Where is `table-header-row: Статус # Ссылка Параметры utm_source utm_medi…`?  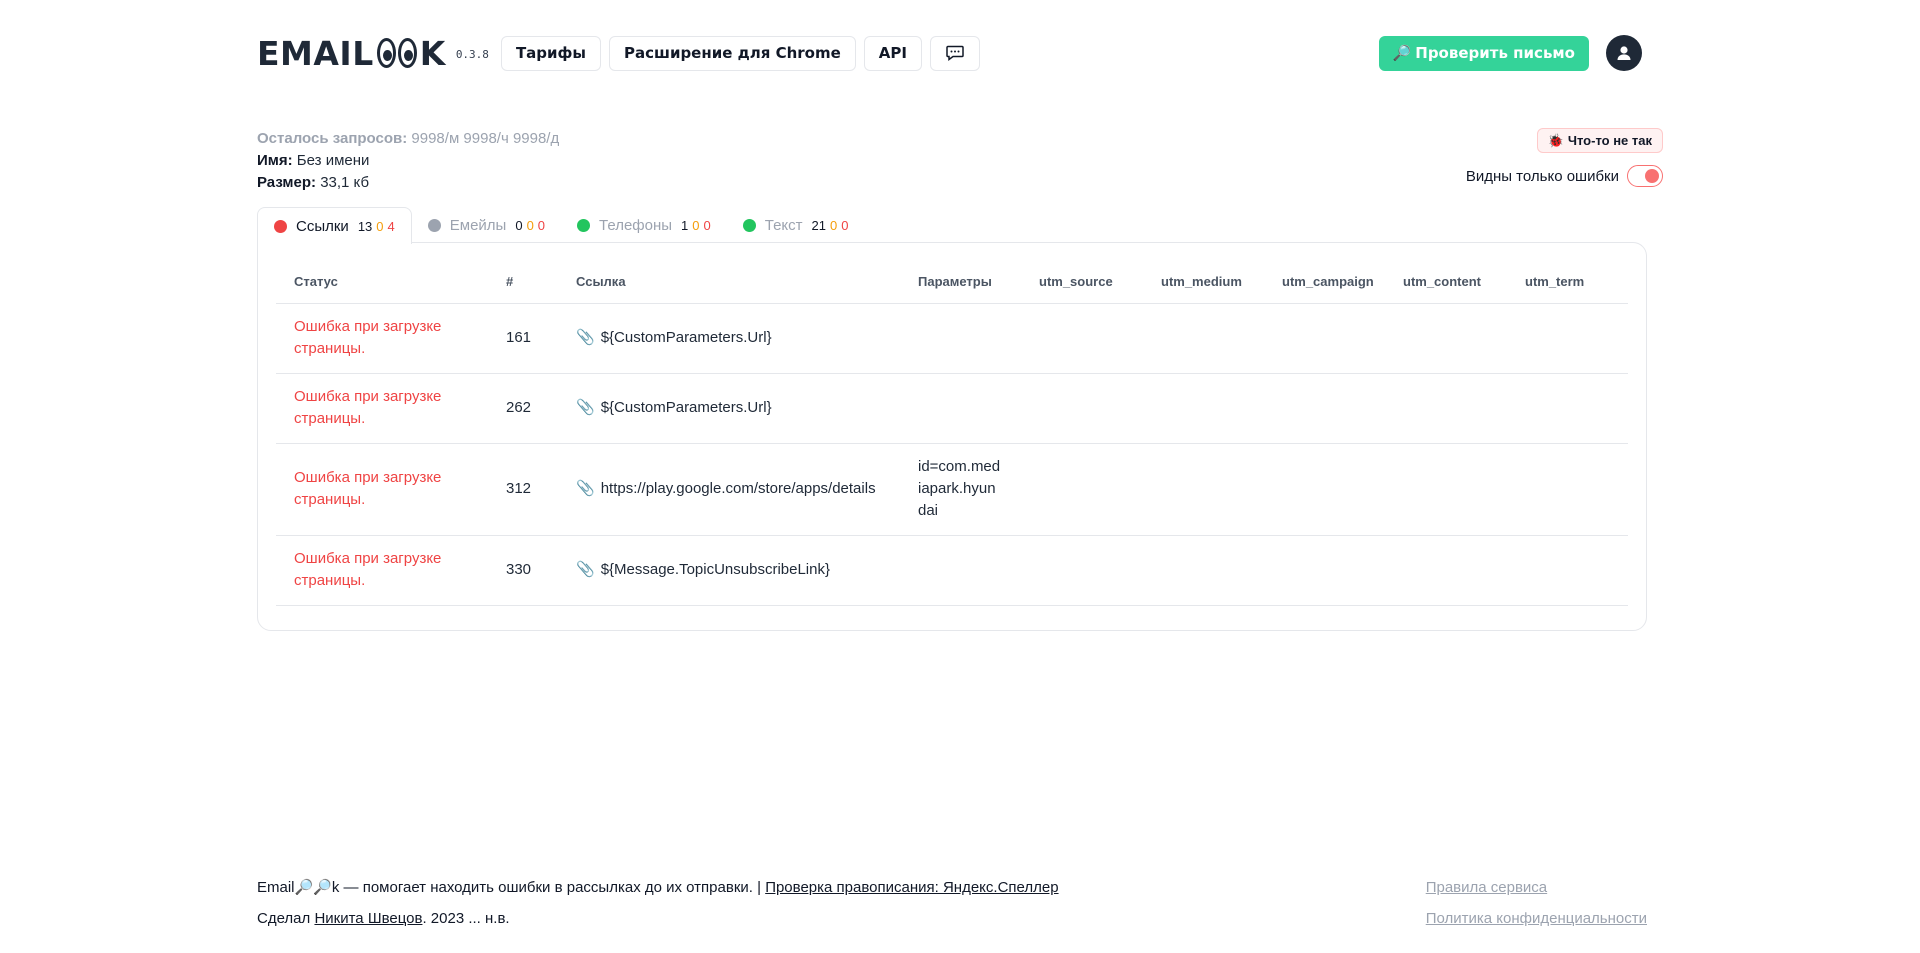
table-header-row: Статус # Ссылка Параметры utm_source utm_medi… is located at coordinates (952, 282).